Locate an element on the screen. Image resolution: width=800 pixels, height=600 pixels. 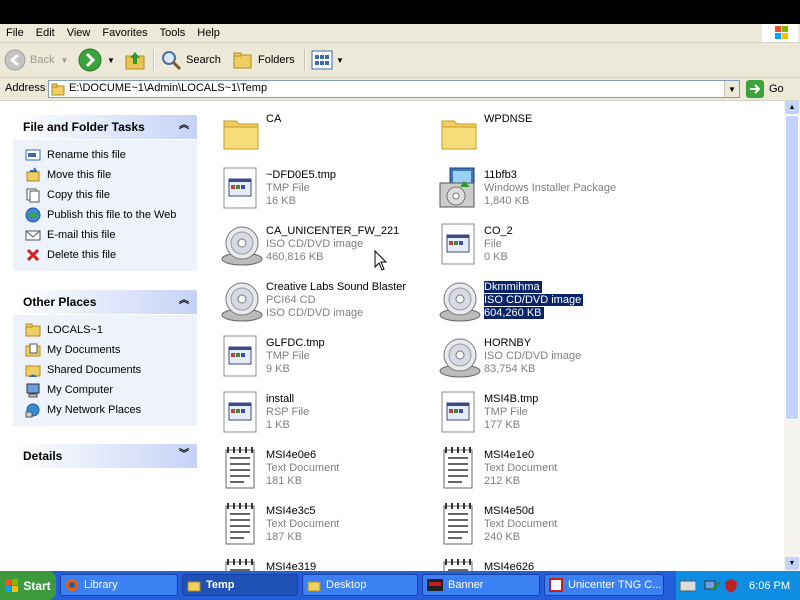
folders-button: Folders is located at coordinates (263, 60).